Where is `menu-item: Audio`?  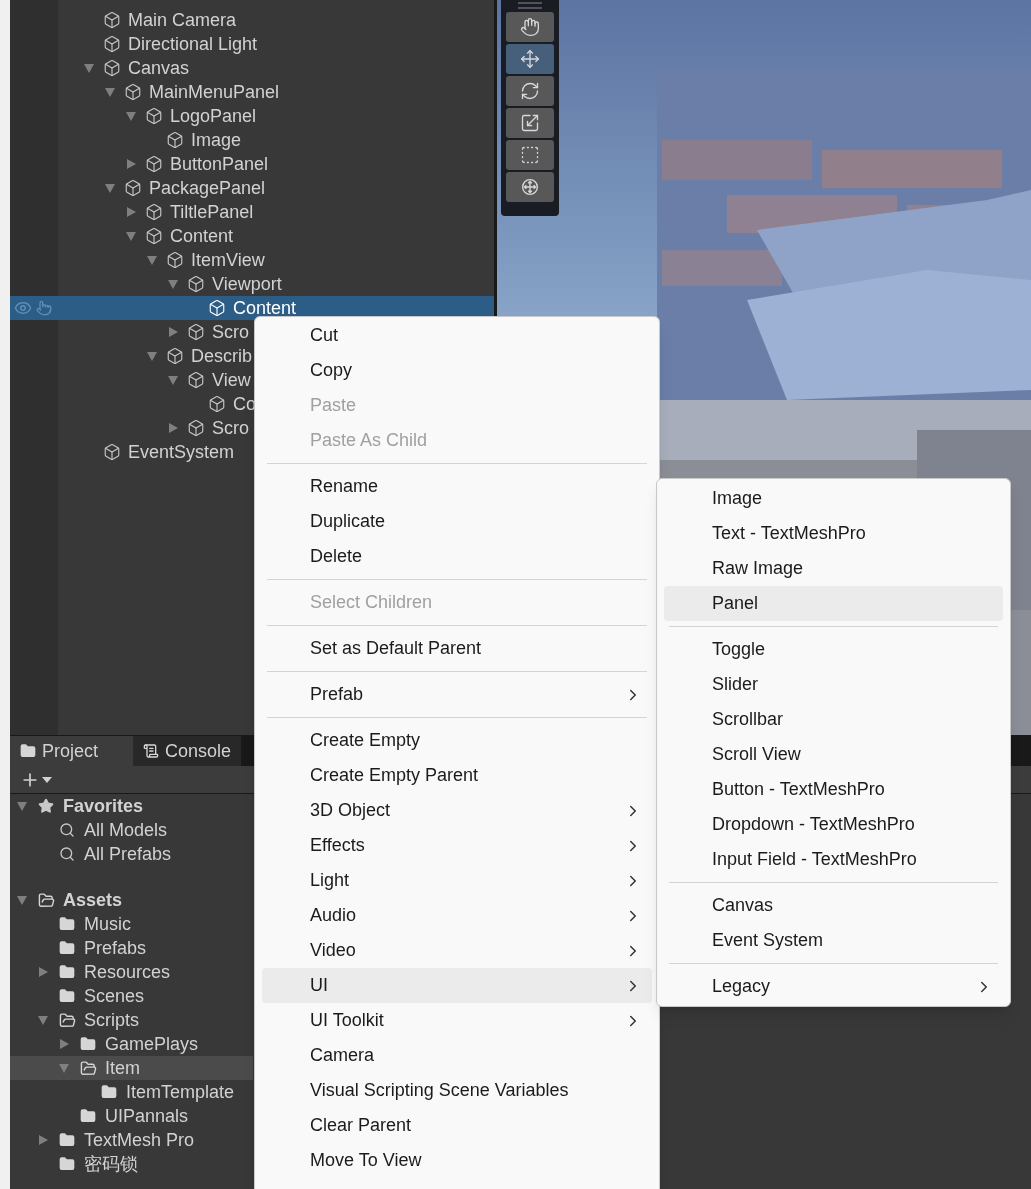
menu-item: Audio is located at coordinates (457, 915).